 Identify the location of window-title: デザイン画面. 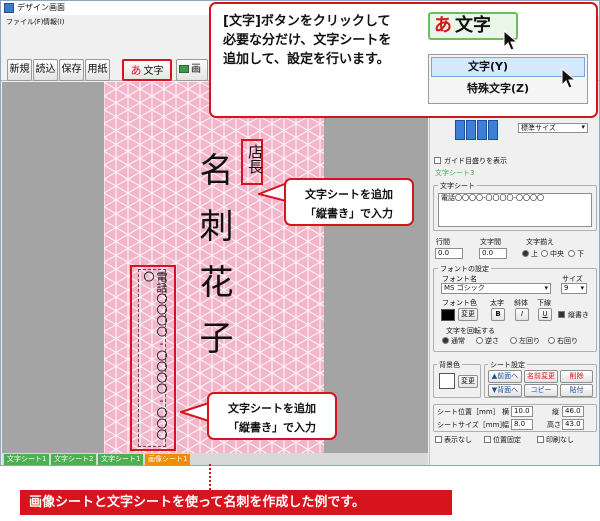
(41, 7).